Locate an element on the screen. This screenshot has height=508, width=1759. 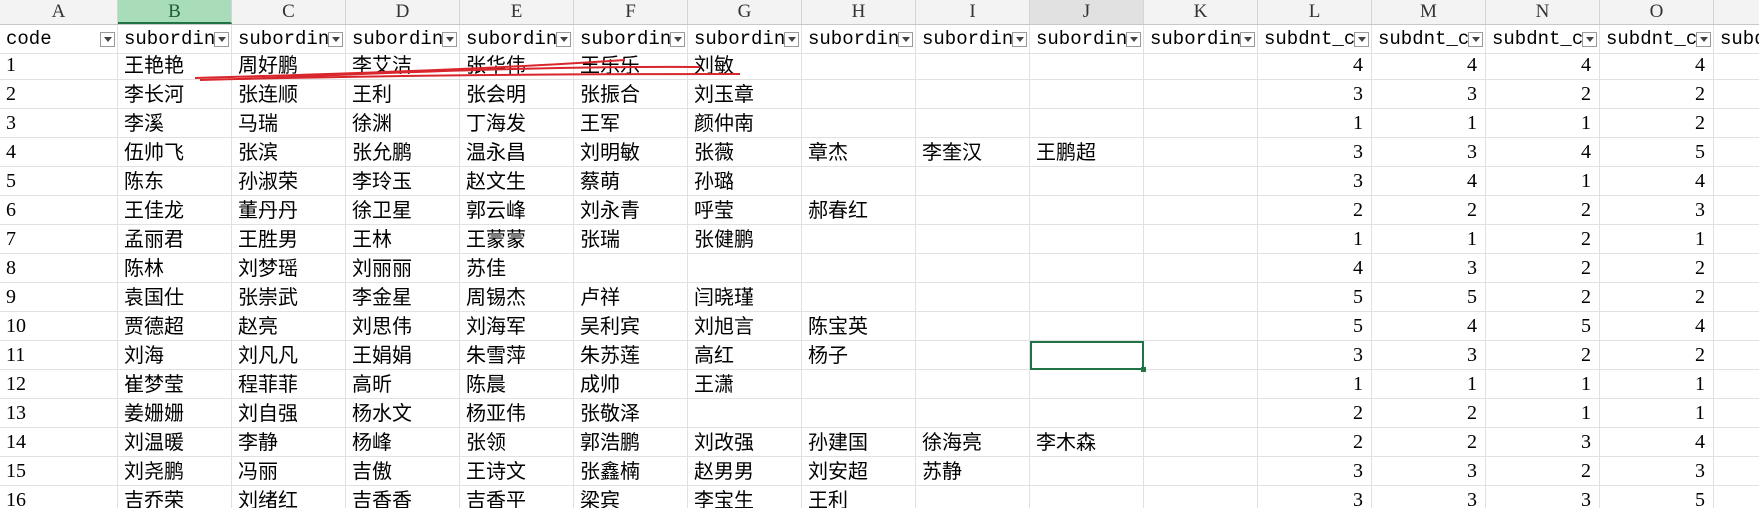
table-cell: 张领 is located at coordinates (517, 442).